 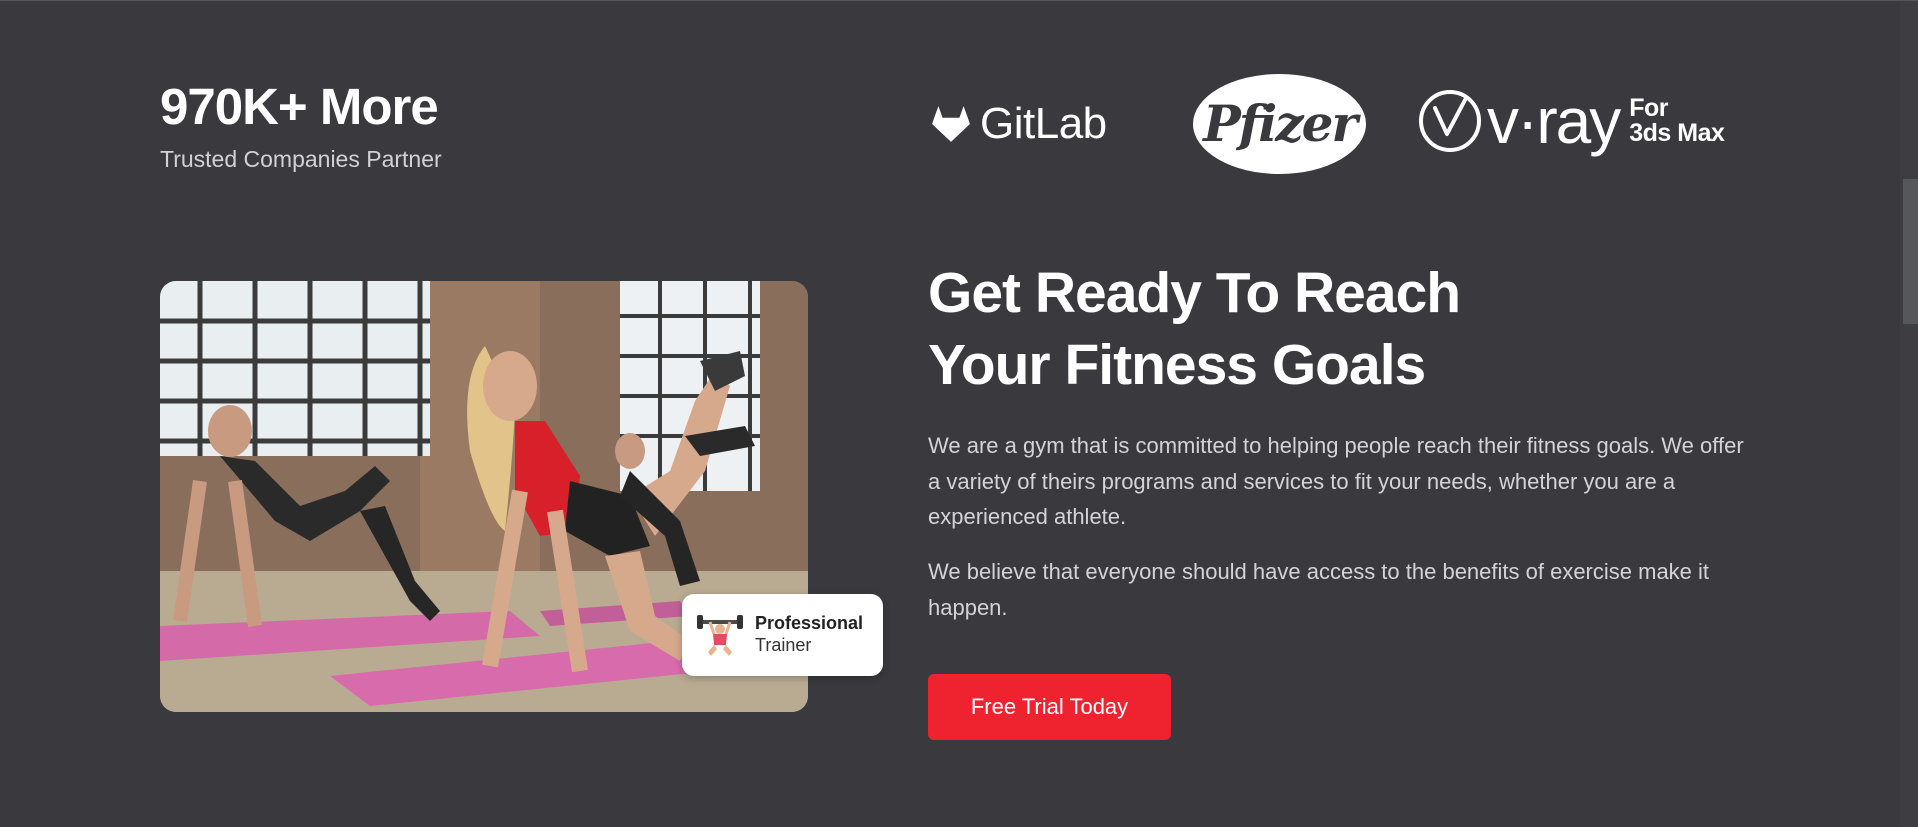 I want to click on weightlifter-icon, so click(x=720, y=635).